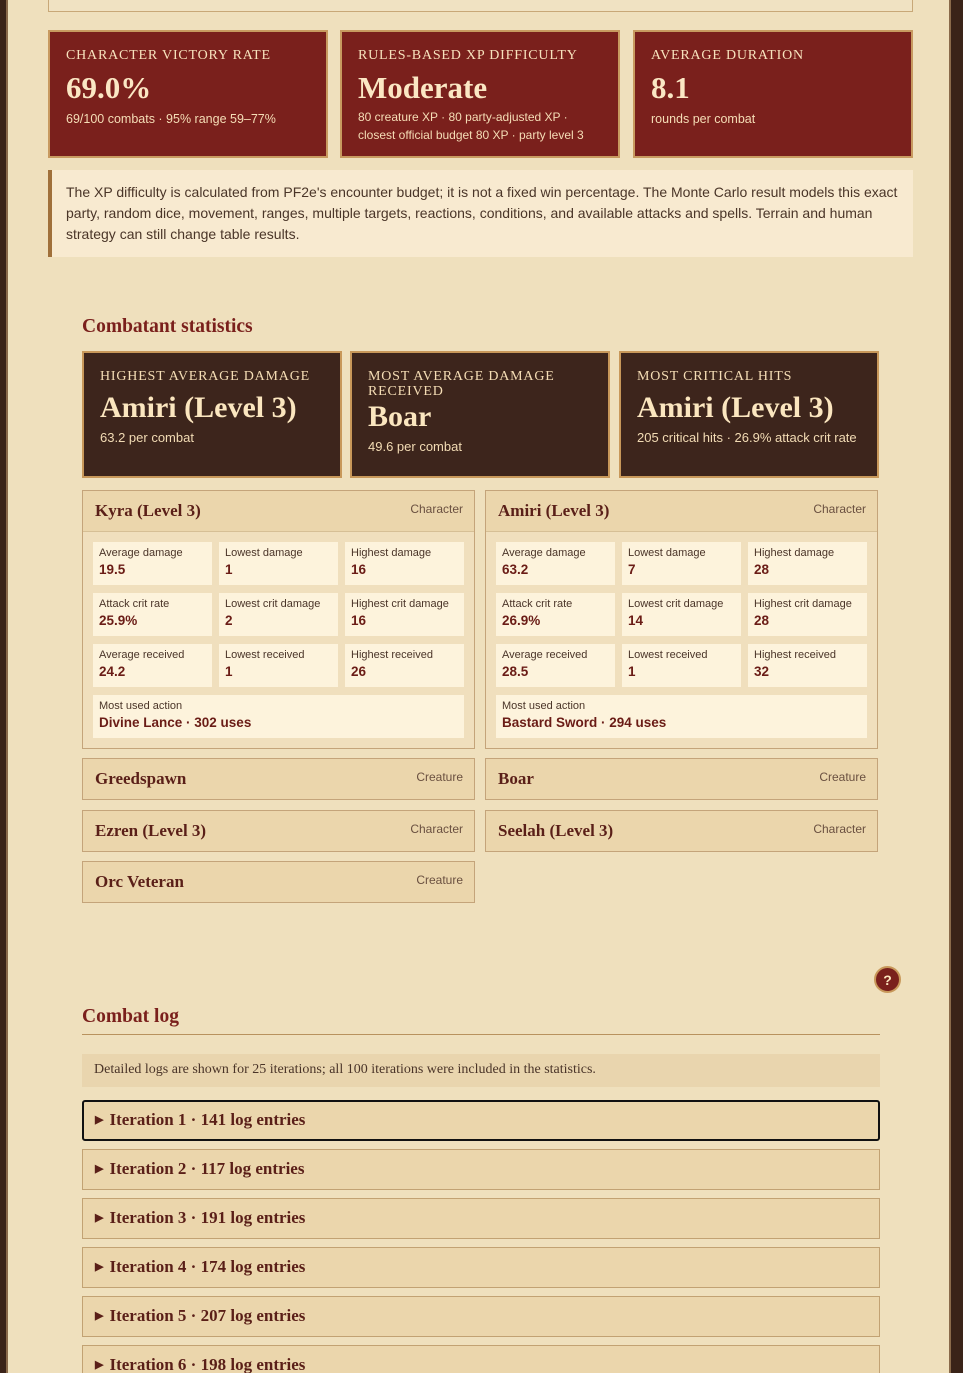 The height and width of the screenshot is (1373, 963). I want to click on stat-highest-crit-damage: Highest crit damage 16, so click(404, 614).